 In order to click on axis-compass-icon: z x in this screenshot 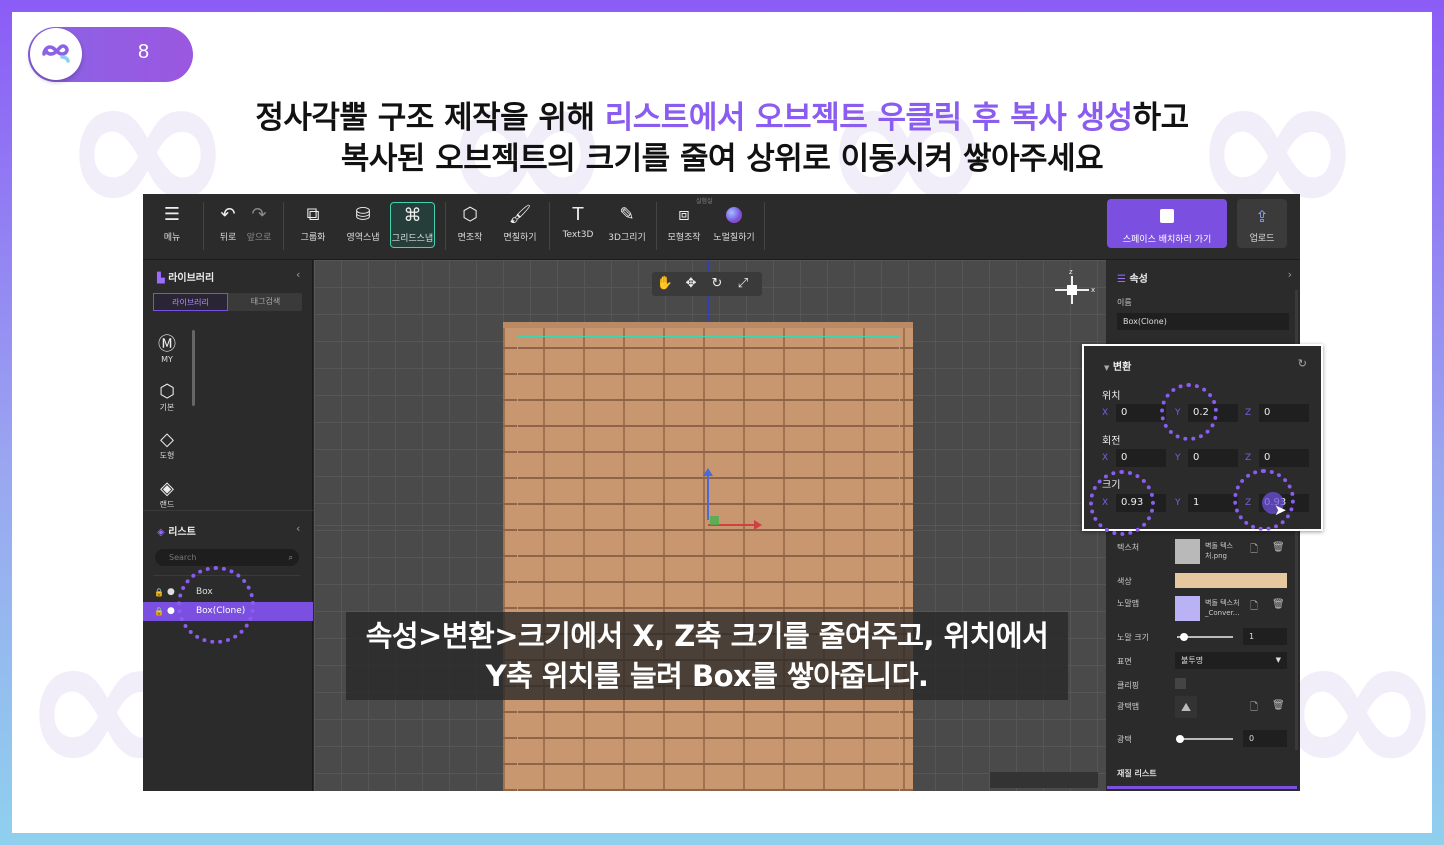, I will do `click(1073, 290)`.